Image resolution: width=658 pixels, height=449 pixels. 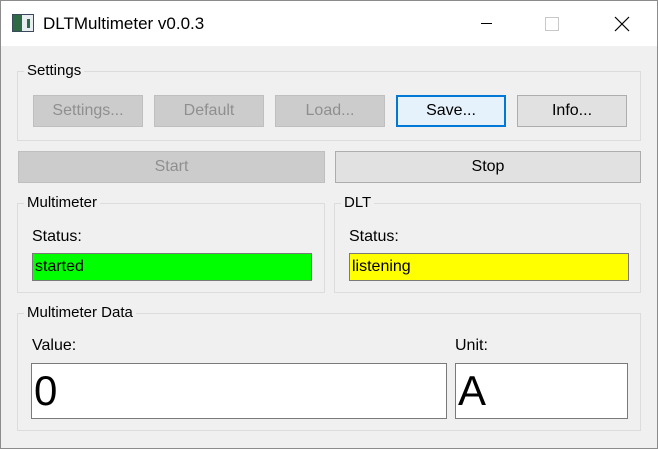 I want to click on multimeter-status-label: Status:, so click(x=57, y=236).